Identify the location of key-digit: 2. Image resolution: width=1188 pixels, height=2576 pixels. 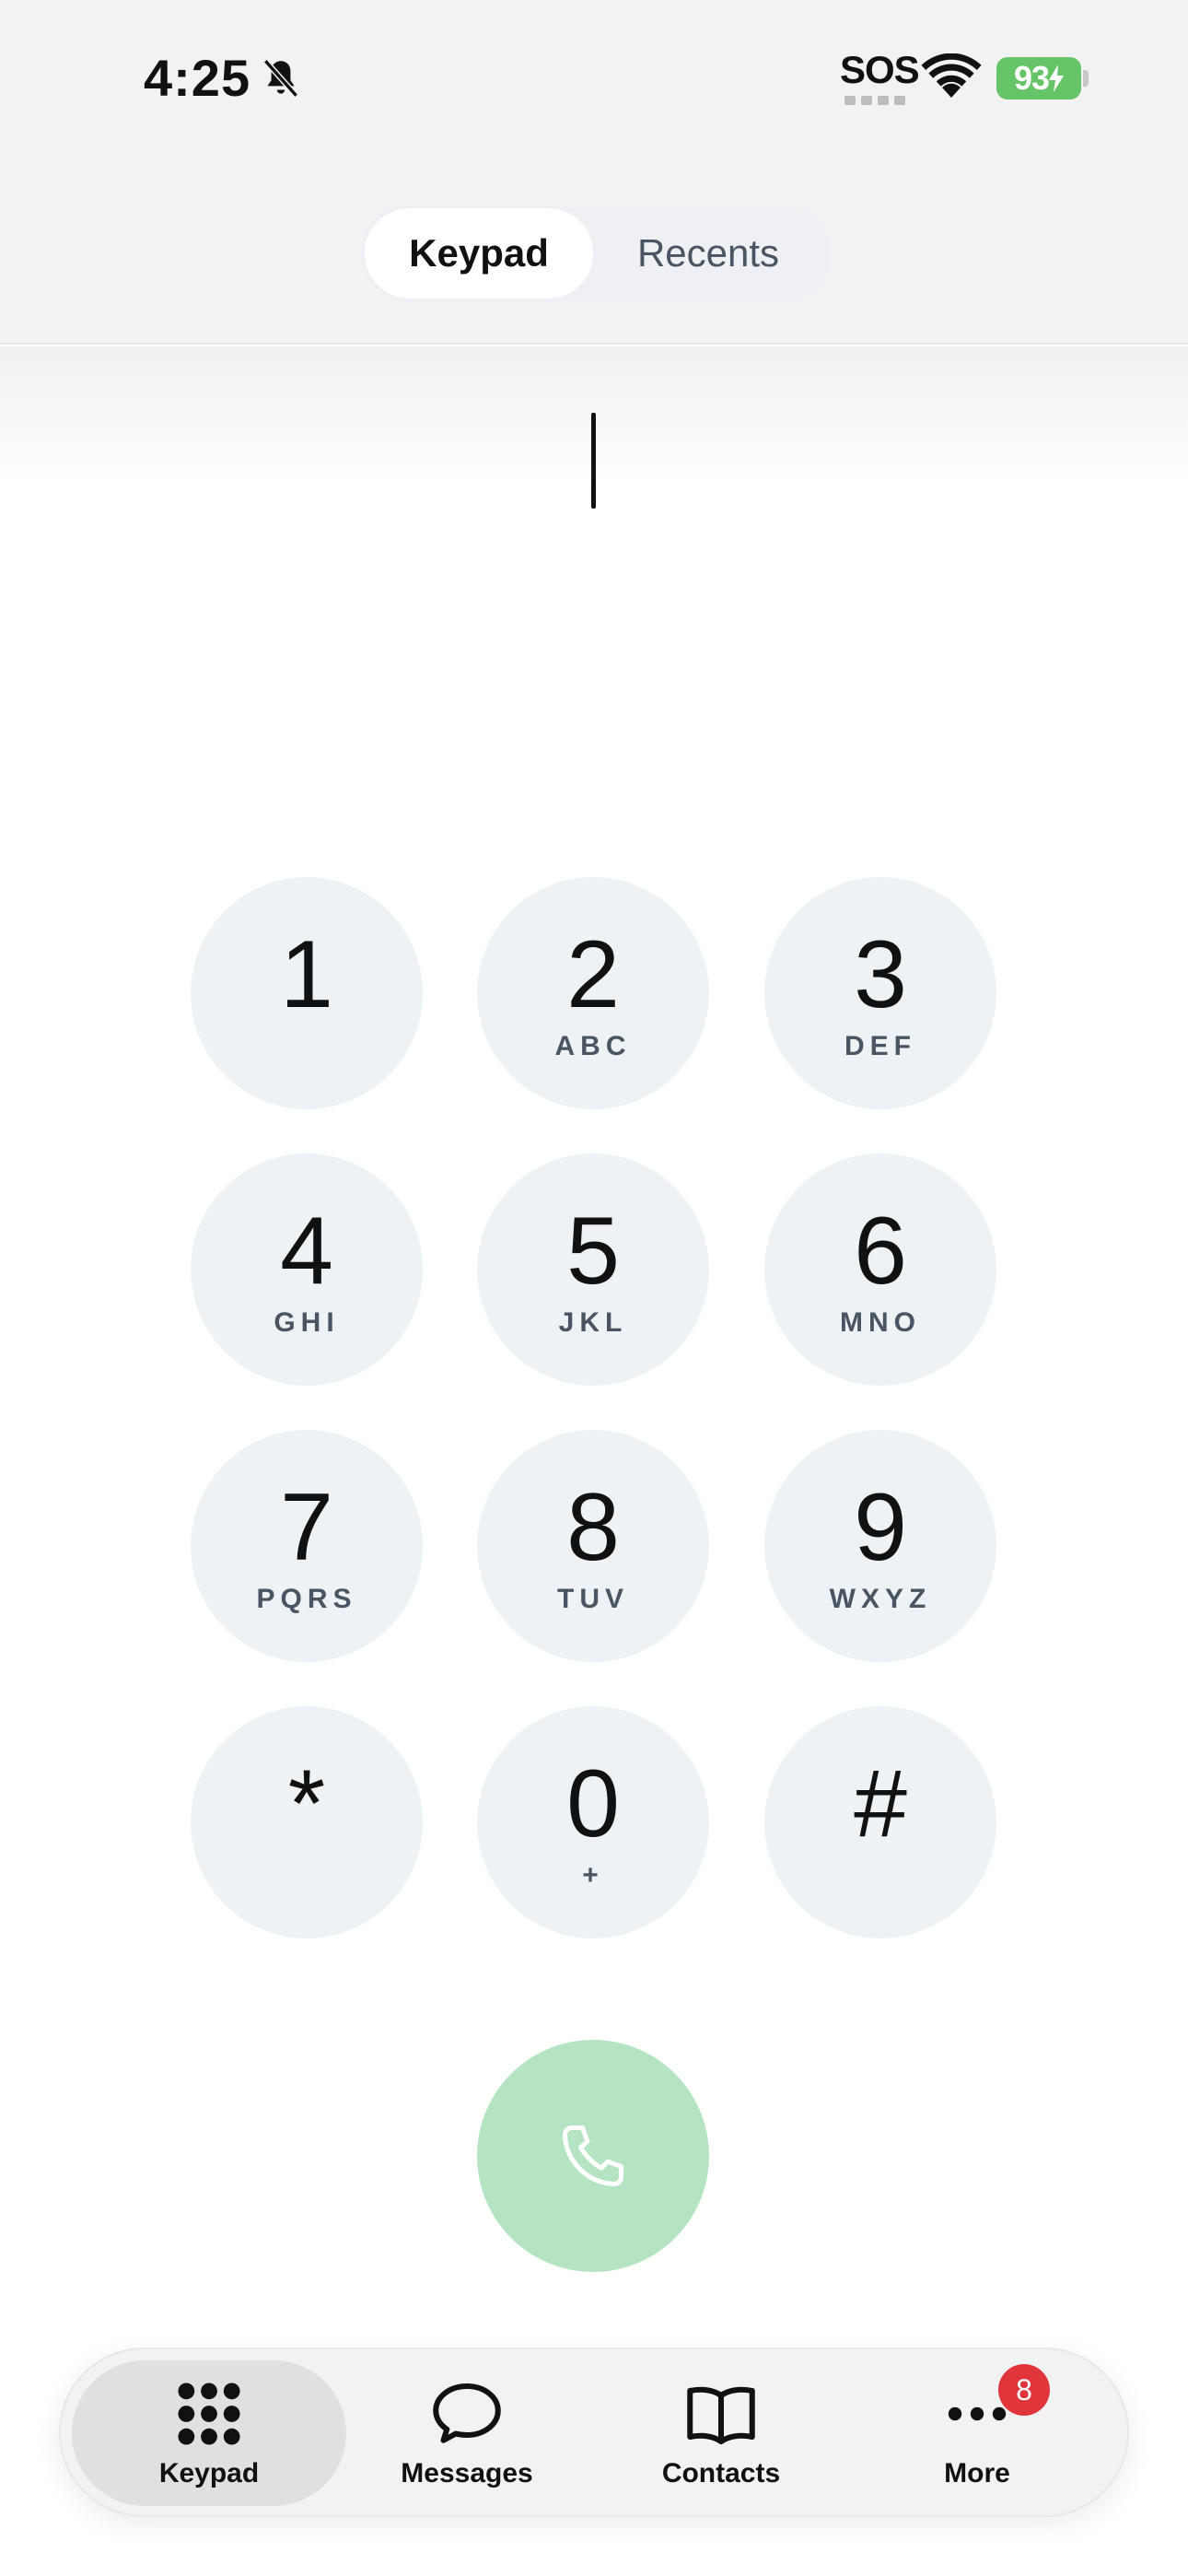
(593, 975).